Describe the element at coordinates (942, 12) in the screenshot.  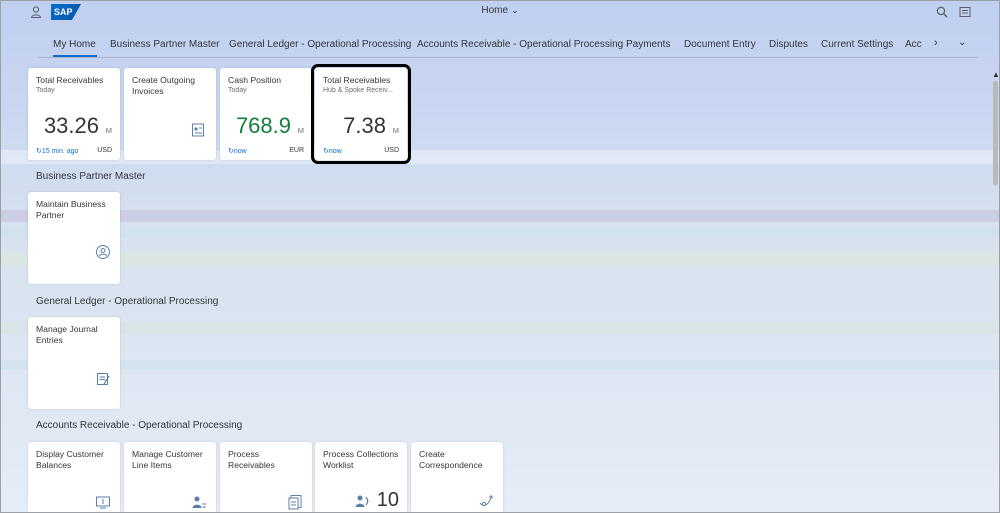
I see `search-icon` at that location.